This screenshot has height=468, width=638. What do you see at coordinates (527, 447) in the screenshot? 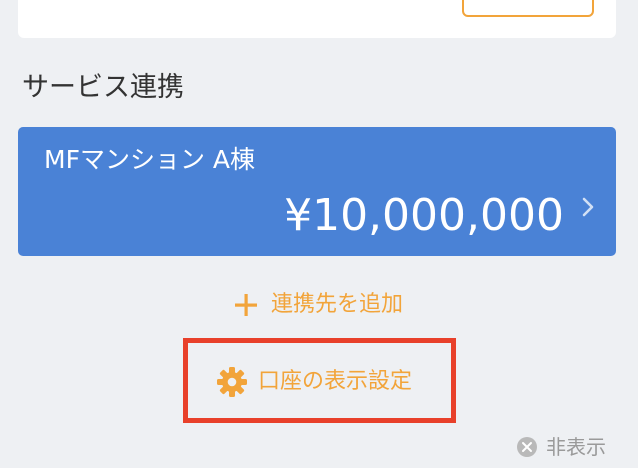
I see `close-circle-icon` at bounding box center [527, 447].